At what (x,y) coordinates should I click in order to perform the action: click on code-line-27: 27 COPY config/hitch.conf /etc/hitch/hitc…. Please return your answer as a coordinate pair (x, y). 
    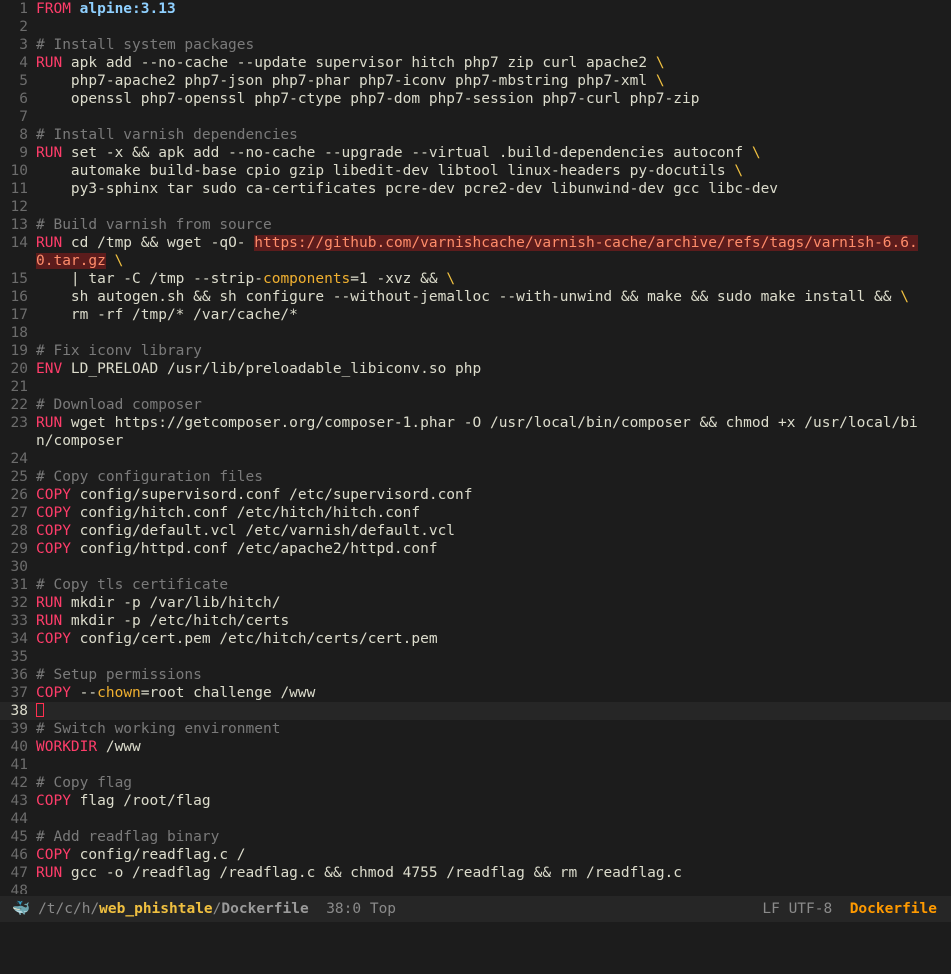
    Looking at the image, I should click on (475, 513).